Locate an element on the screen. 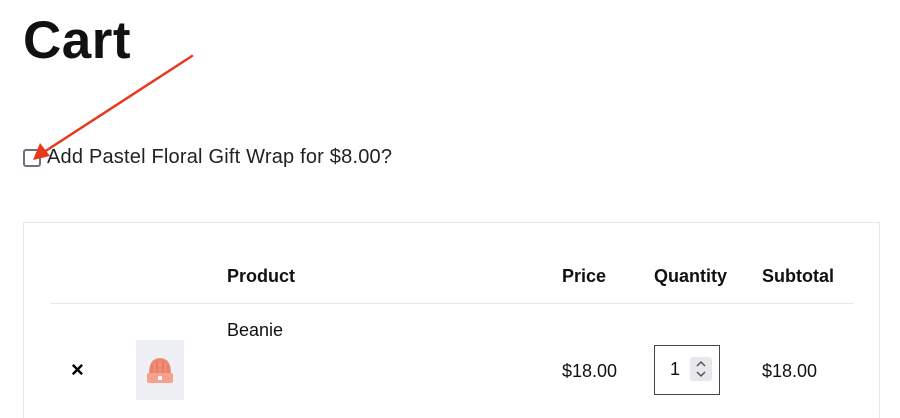 The width and height of the screenshot is (900, 418). page-title: Cart is located at coordinates (77, 40).